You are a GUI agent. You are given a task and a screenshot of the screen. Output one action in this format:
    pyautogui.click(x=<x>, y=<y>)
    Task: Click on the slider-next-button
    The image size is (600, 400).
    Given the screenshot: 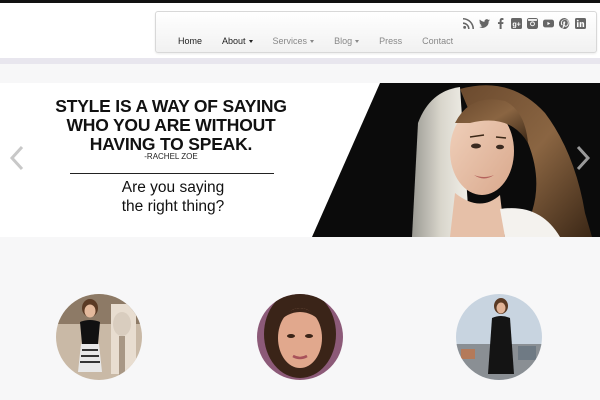 What is the action you would take?
    pyautogui.click(x=583, y=158)
    